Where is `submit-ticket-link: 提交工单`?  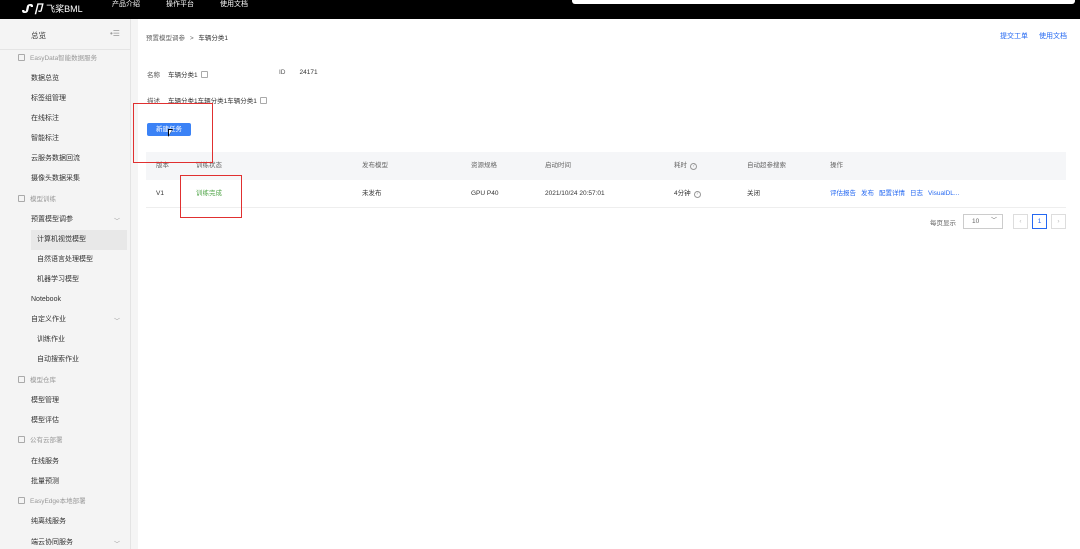 submit-ticket-link: 提交工单 is located at coordinates (1014, 36).